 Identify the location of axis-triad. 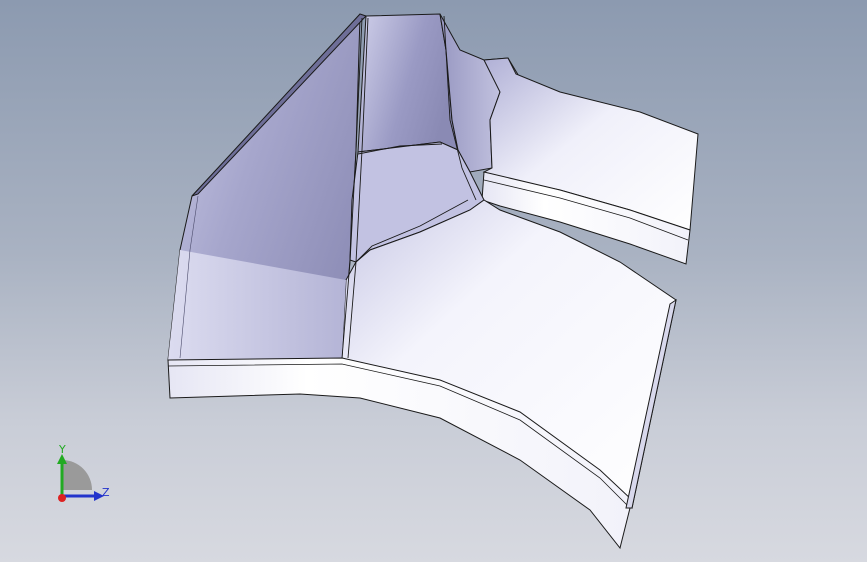
(80, 480).